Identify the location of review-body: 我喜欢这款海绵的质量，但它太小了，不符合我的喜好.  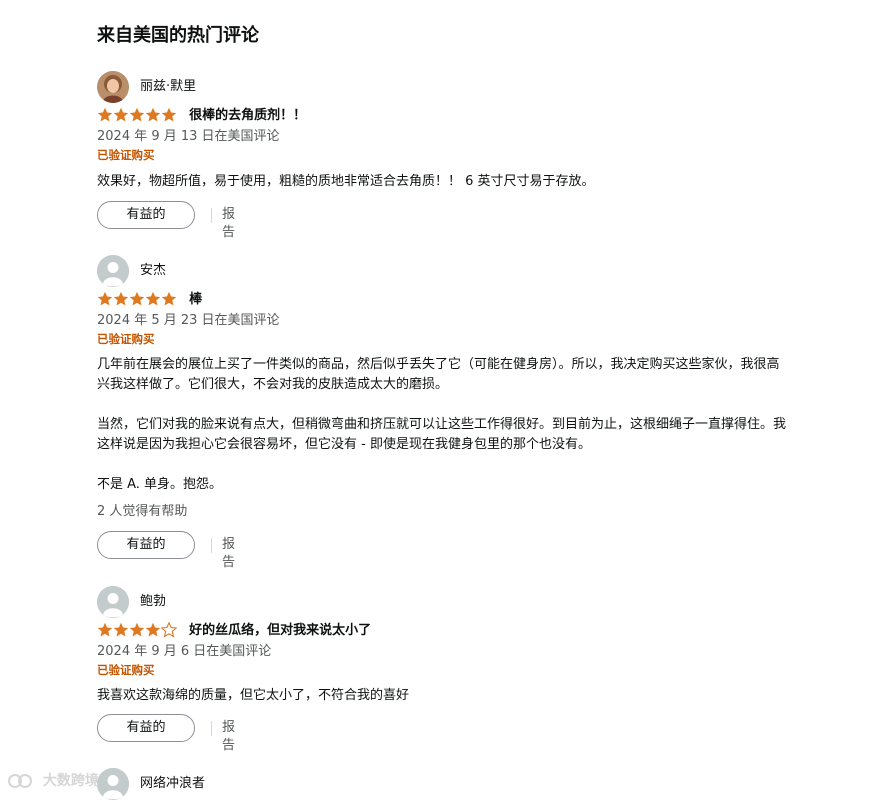
(442, 696).